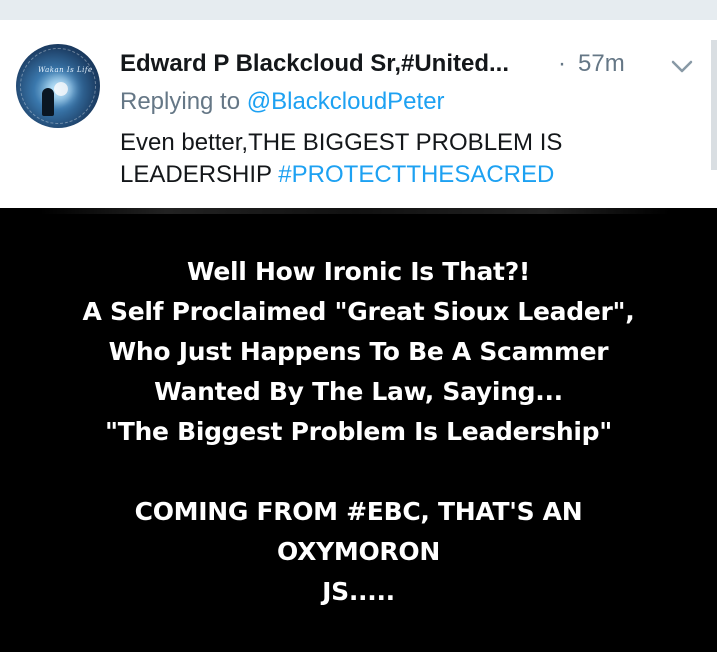  What do you see at coordinates (682, 66) in the screenshot?
I see `chevron-down-icon` at bounding box center [682, 66].